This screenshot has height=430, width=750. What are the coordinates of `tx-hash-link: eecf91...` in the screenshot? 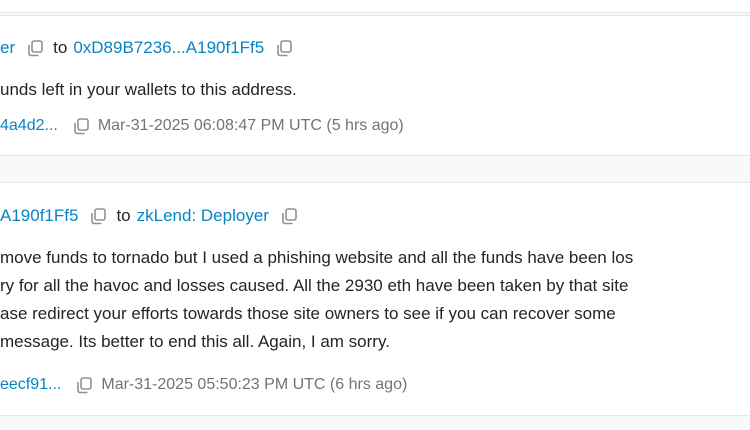 It's located at (30, 385).